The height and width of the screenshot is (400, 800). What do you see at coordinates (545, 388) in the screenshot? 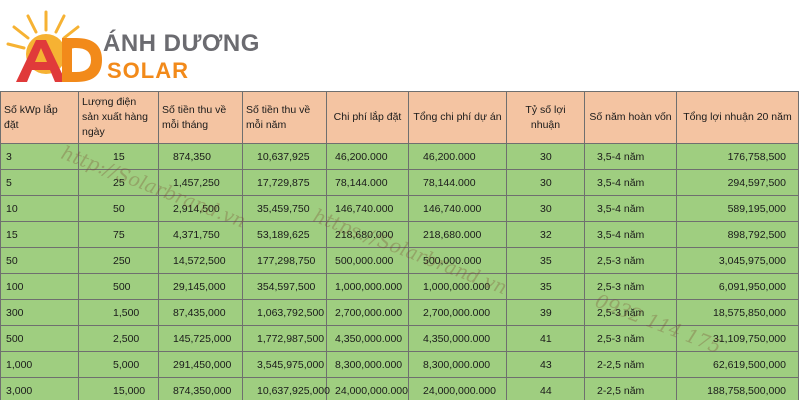
I see `cell-profit-ratio: 44` at bounding box center [545, 388].